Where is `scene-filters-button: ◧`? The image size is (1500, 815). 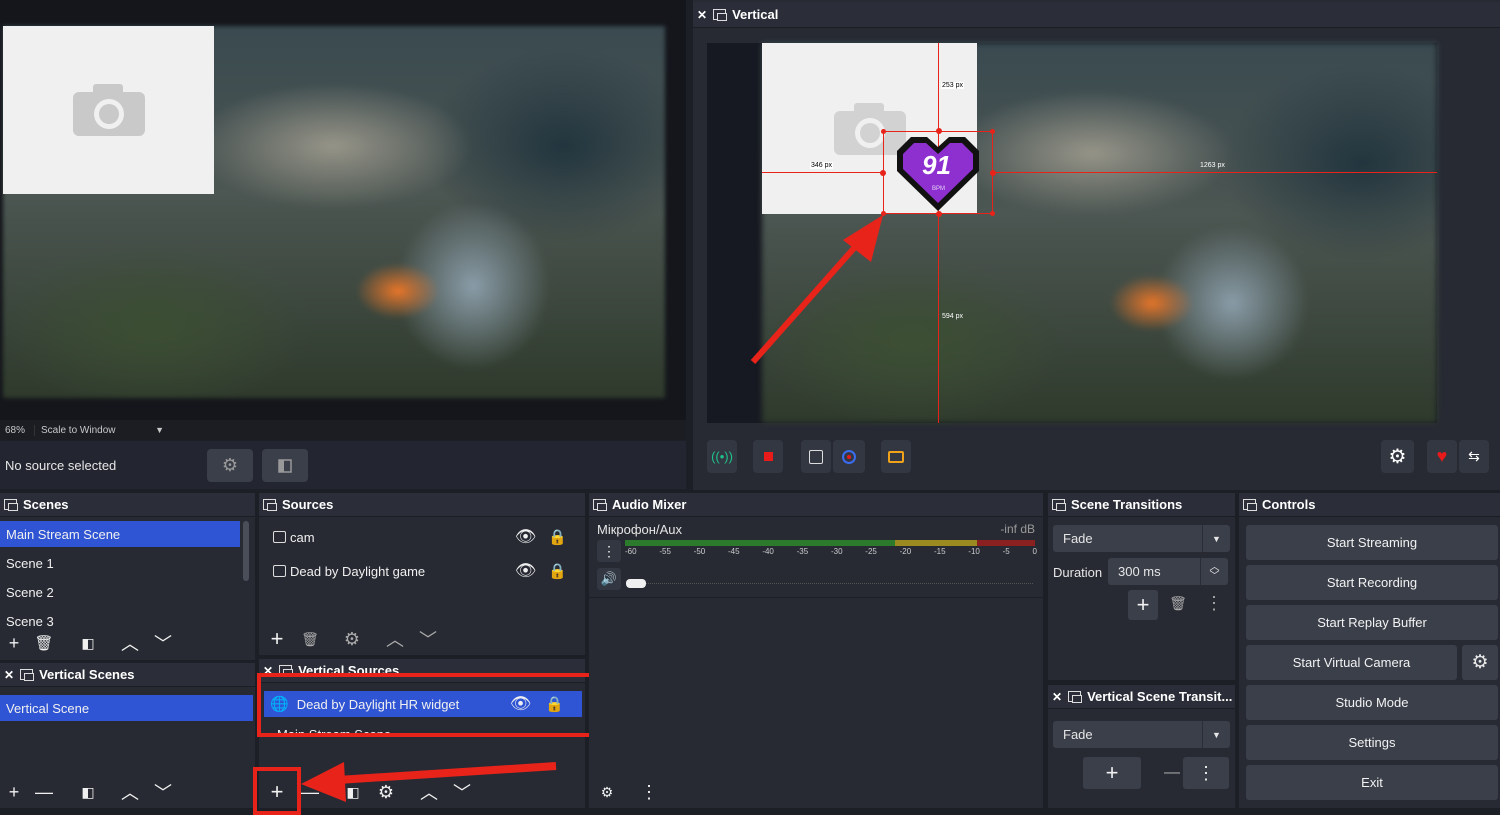 scene-filters-button: ◧ is located at coordinates (88, 643).